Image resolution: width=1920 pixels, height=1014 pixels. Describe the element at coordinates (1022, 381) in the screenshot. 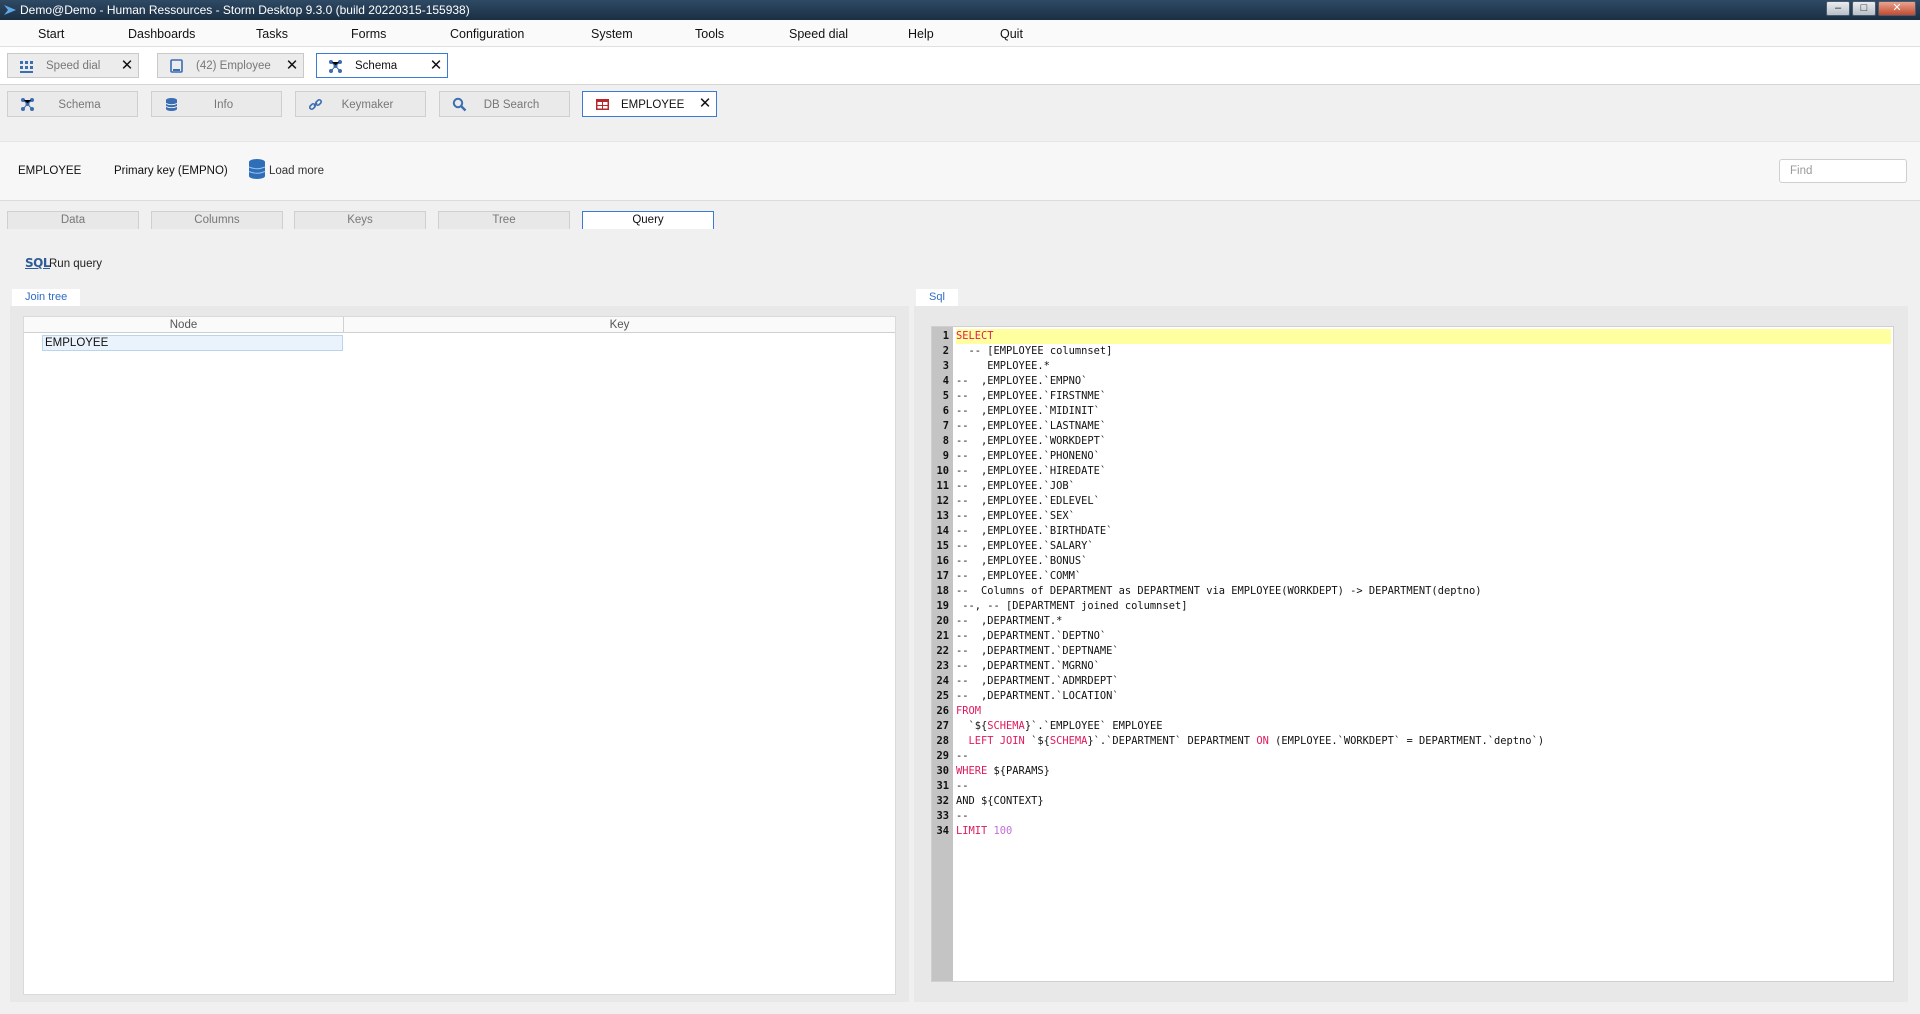

I see `code-text: -- ,EMPLOYEE.`EMPNO`` at that location.